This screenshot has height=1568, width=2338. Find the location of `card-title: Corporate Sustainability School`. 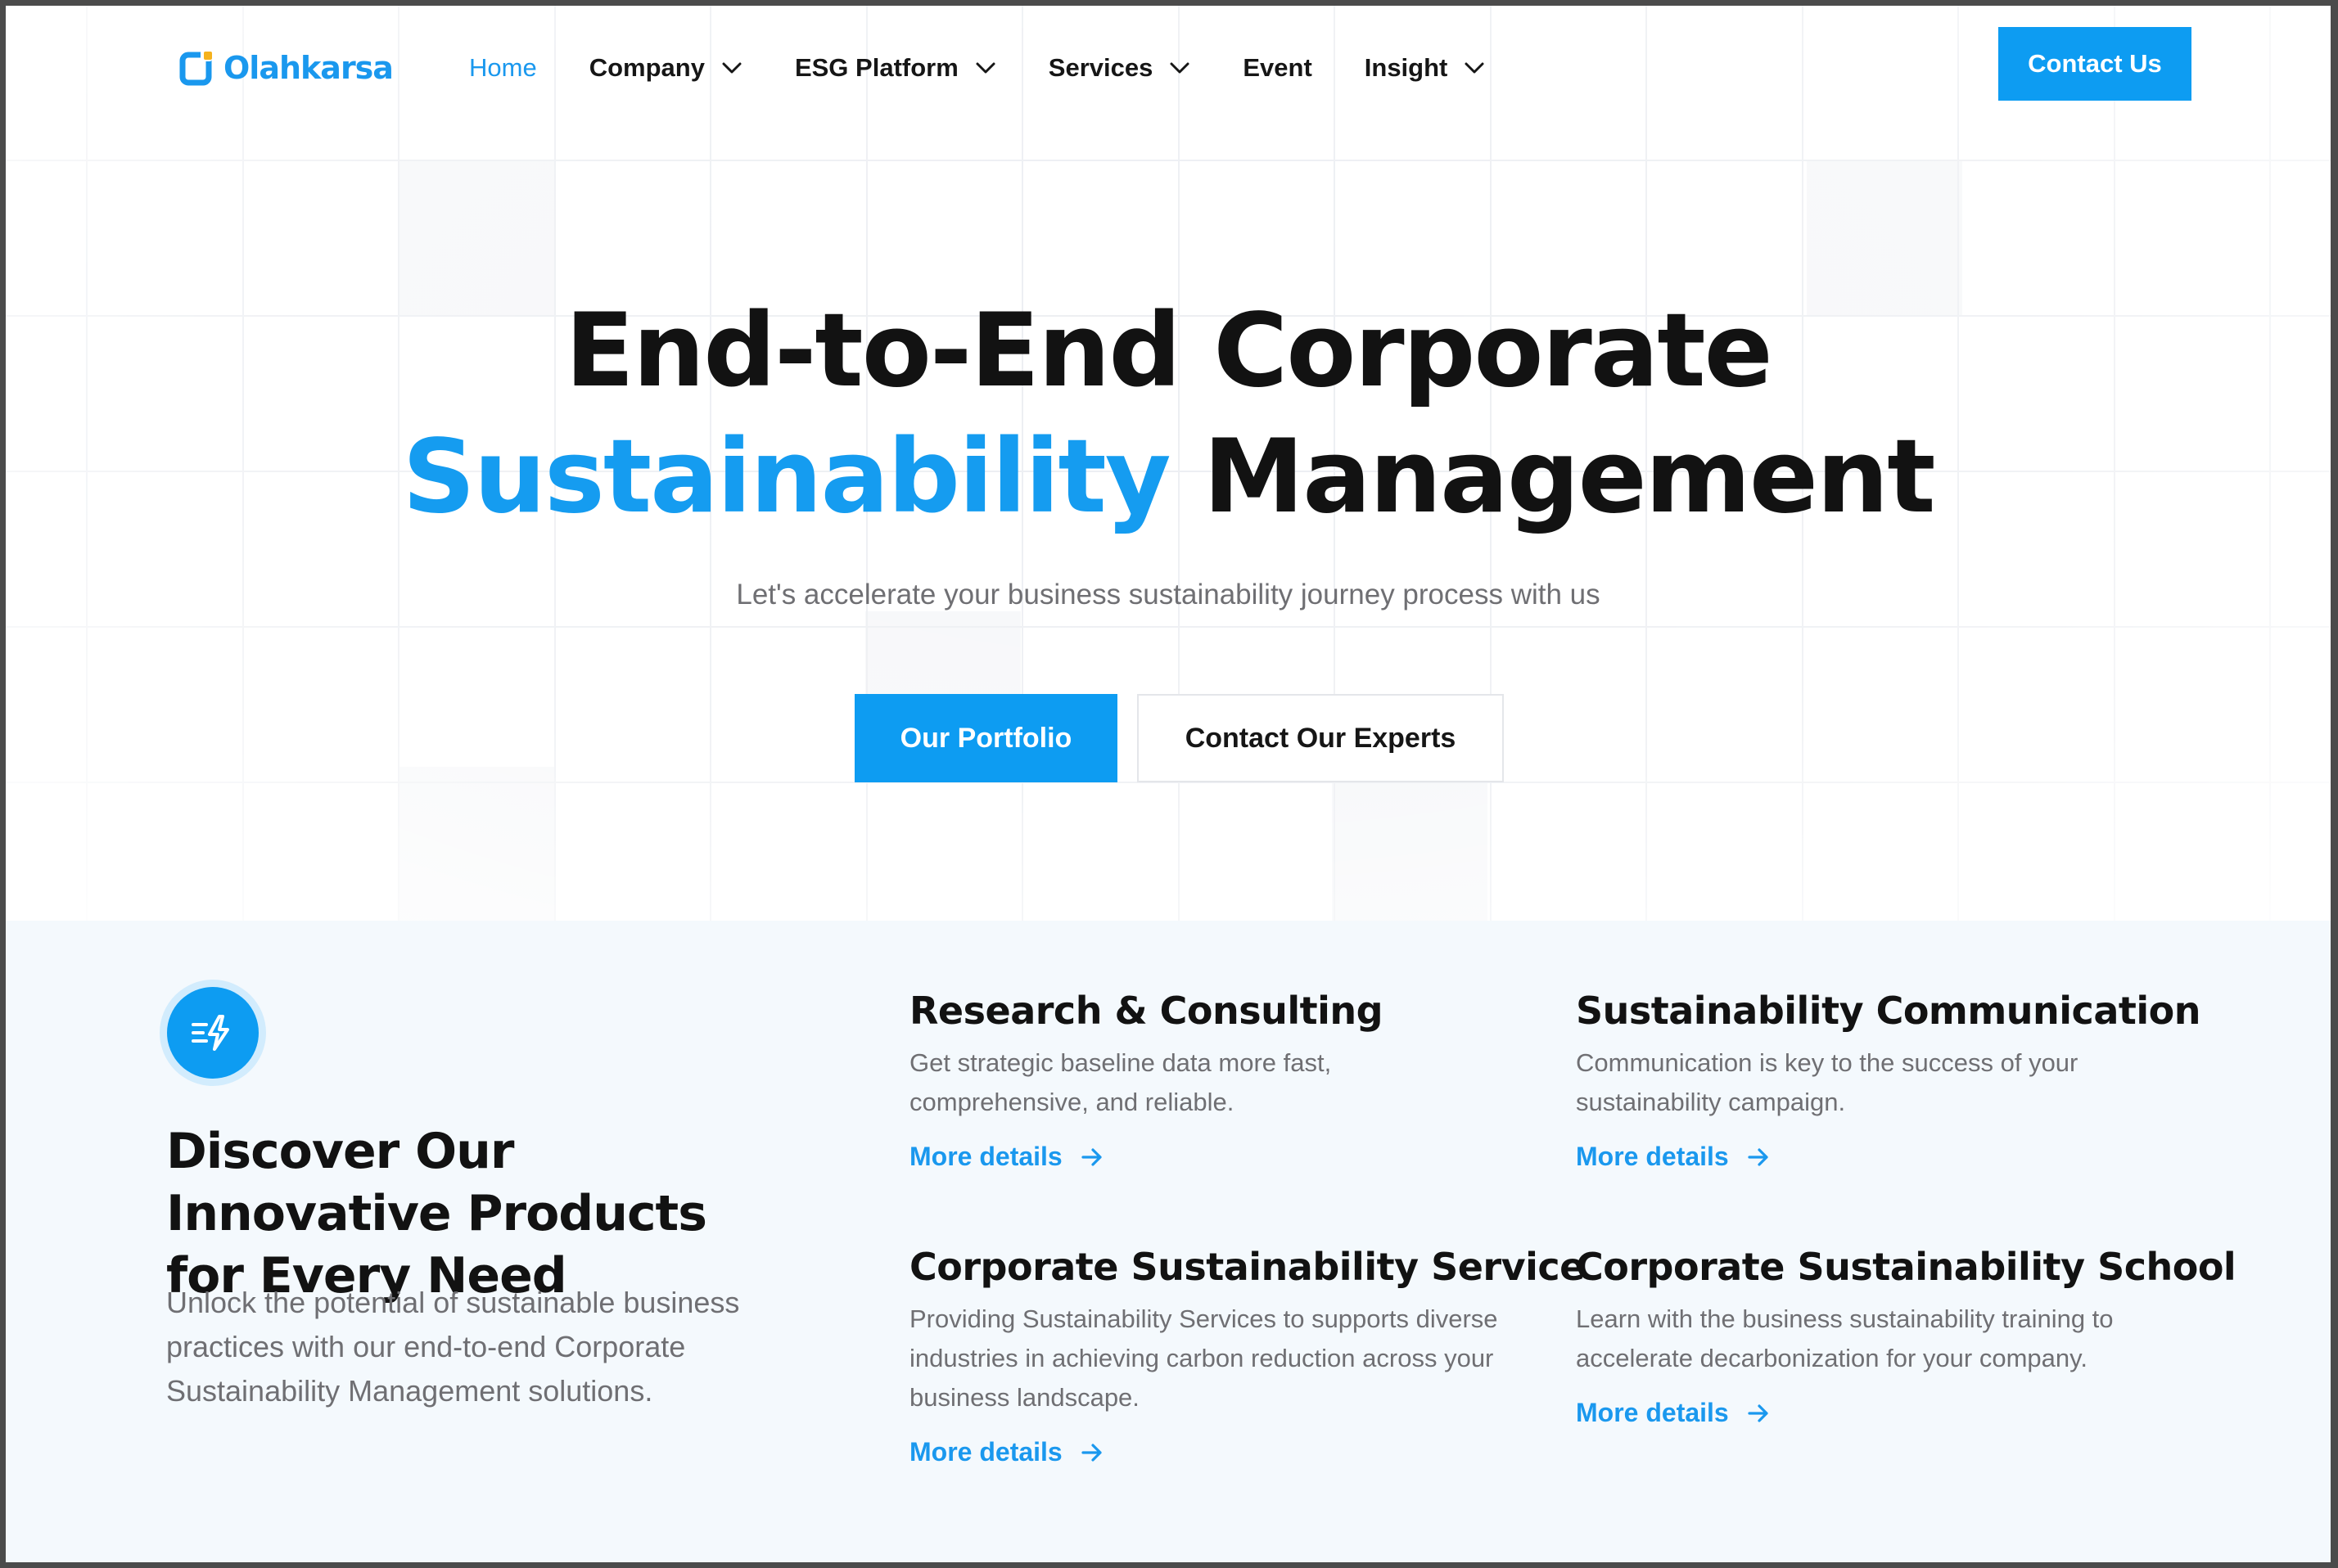

card-title: Corporate Sustainability School is located at coordinates (1906, 1267).